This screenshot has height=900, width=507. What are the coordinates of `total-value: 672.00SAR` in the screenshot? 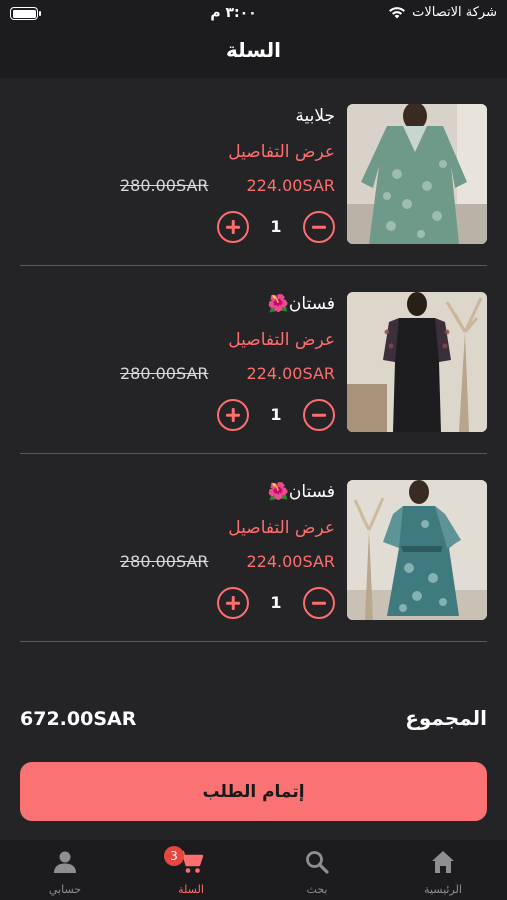 It's located at (78, 719).